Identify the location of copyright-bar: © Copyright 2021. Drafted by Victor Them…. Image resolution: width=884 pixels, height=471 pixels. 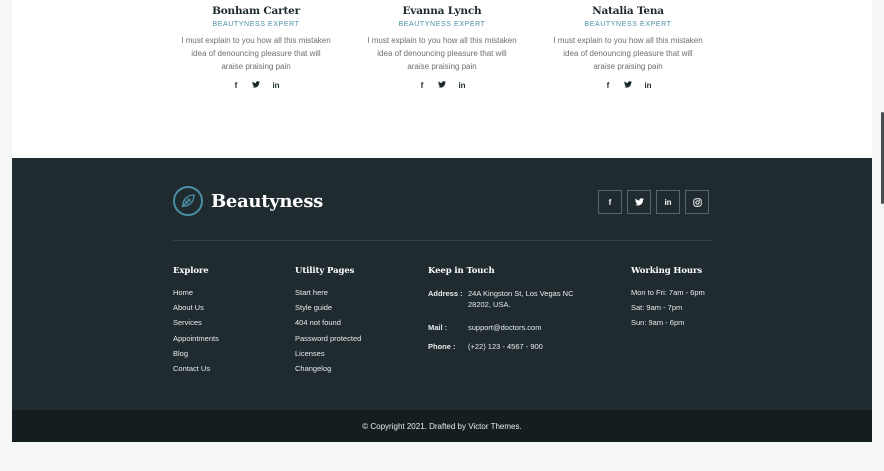
(442, 426).